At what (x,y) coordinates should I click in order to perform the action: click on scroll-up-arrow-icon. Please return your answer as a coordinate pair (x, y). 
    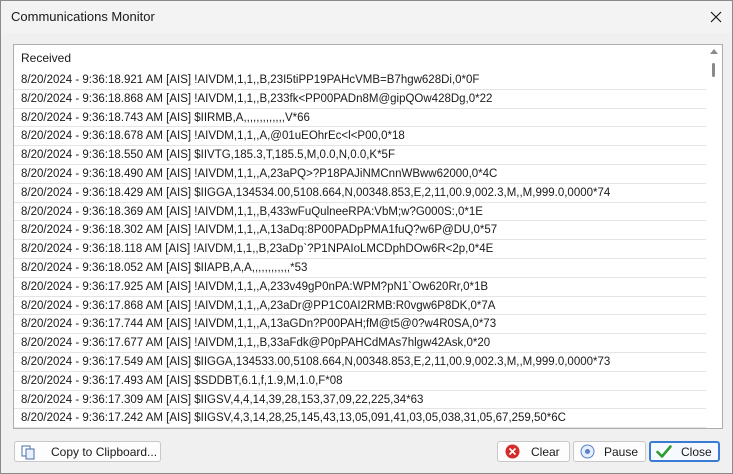
    Looking at the image, I should click on (714, 51).